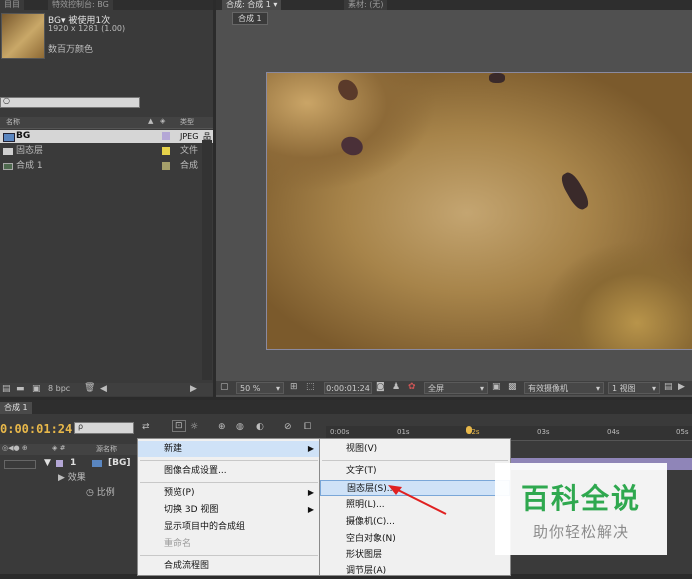 The height and width of the screenshot is (579, 692). I want to click on frame-blending-icon: ⊕, so click(222, 427).